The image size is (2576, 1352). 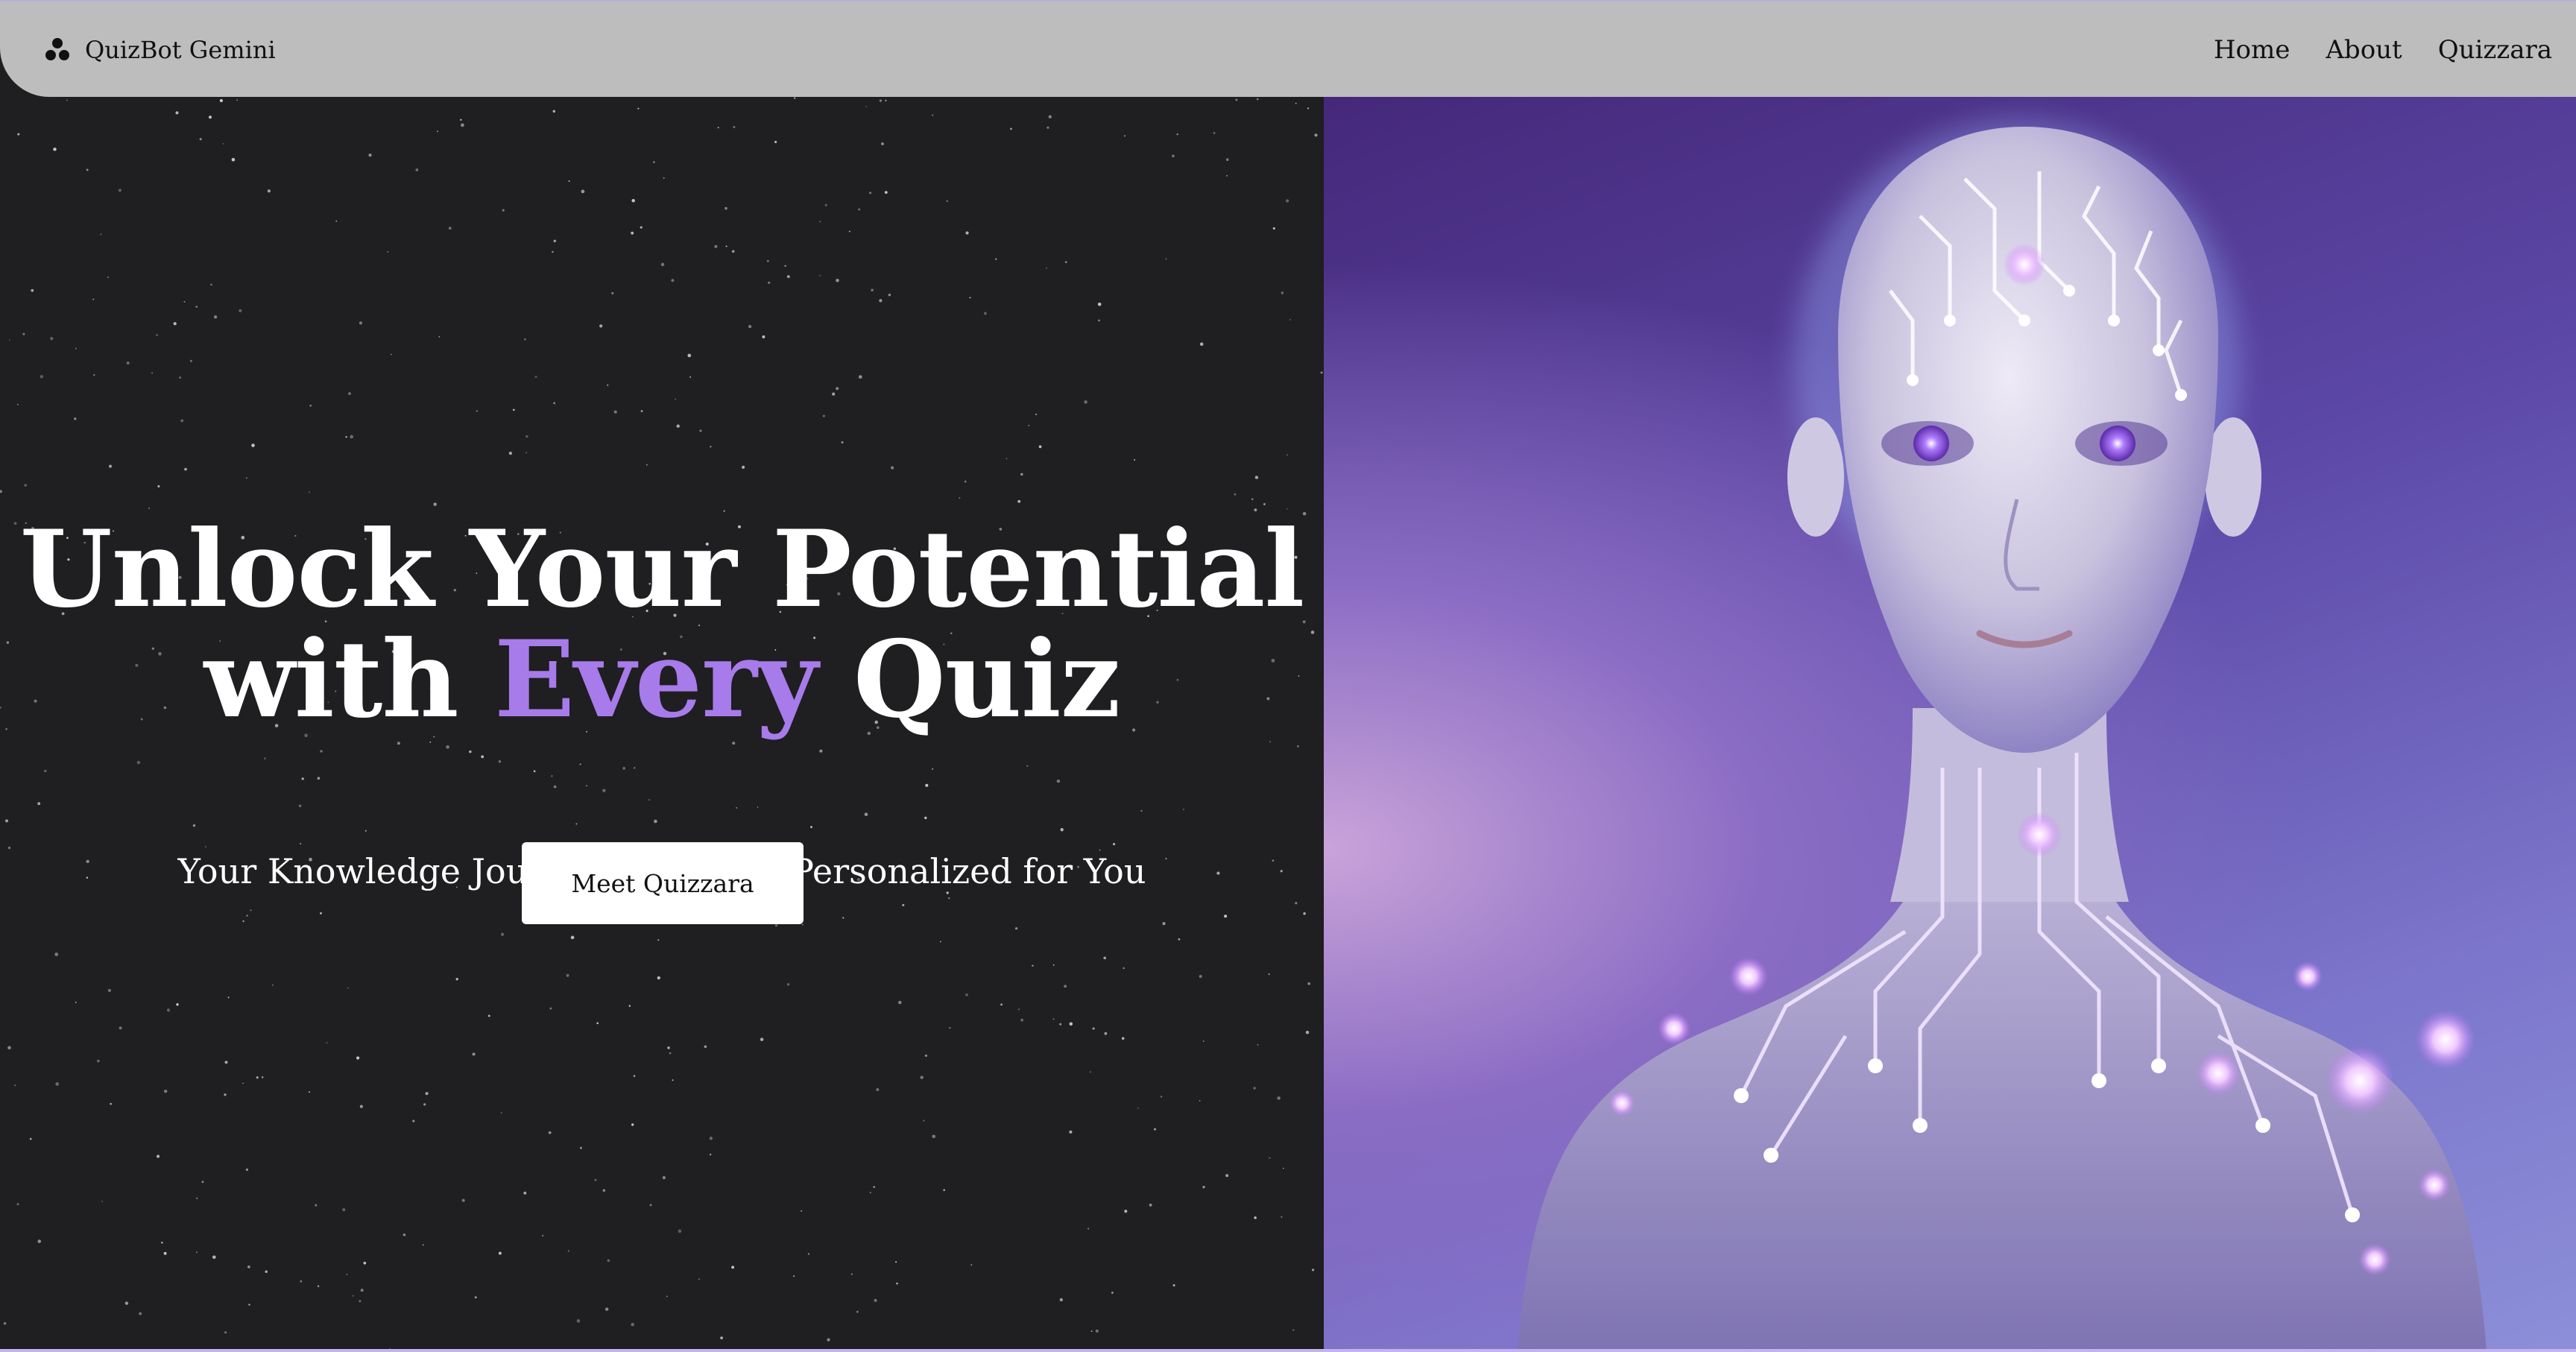 I want to click on nav-link-about: About, so click(x=2364, y=50).